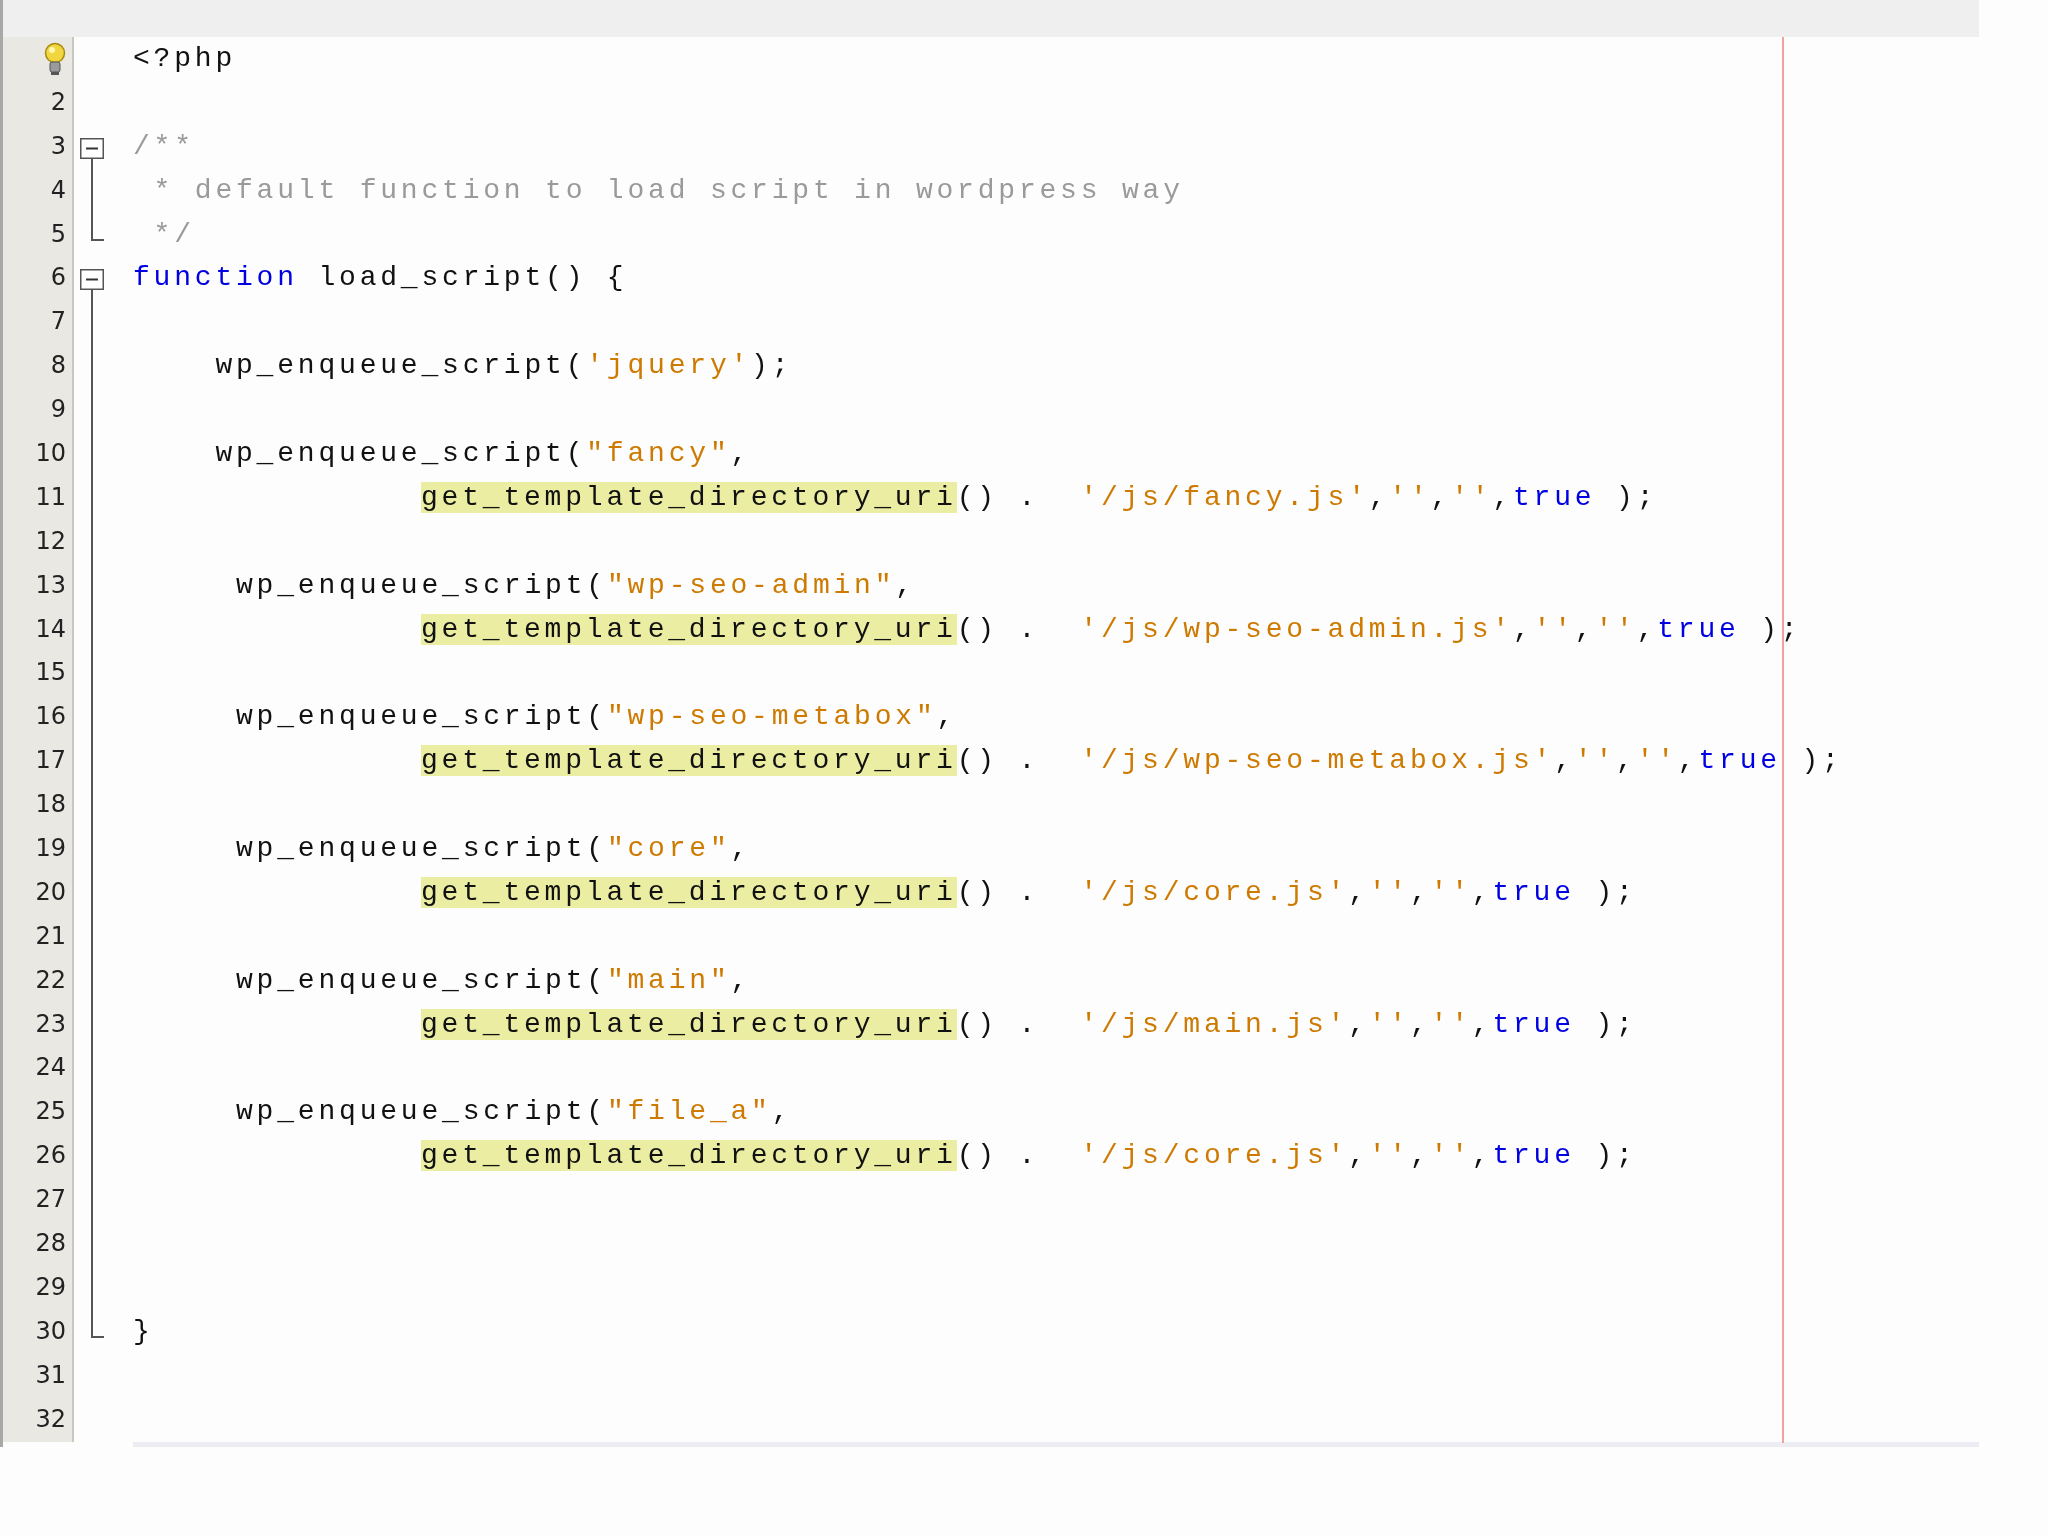 The height and width of the screenshot is (1536, 2048). What do you see at coordinates (514, 1112) in the screenshot?
I see `code-line: wp_enqueue_script("file_a",` at bounding box center [514, 1112].